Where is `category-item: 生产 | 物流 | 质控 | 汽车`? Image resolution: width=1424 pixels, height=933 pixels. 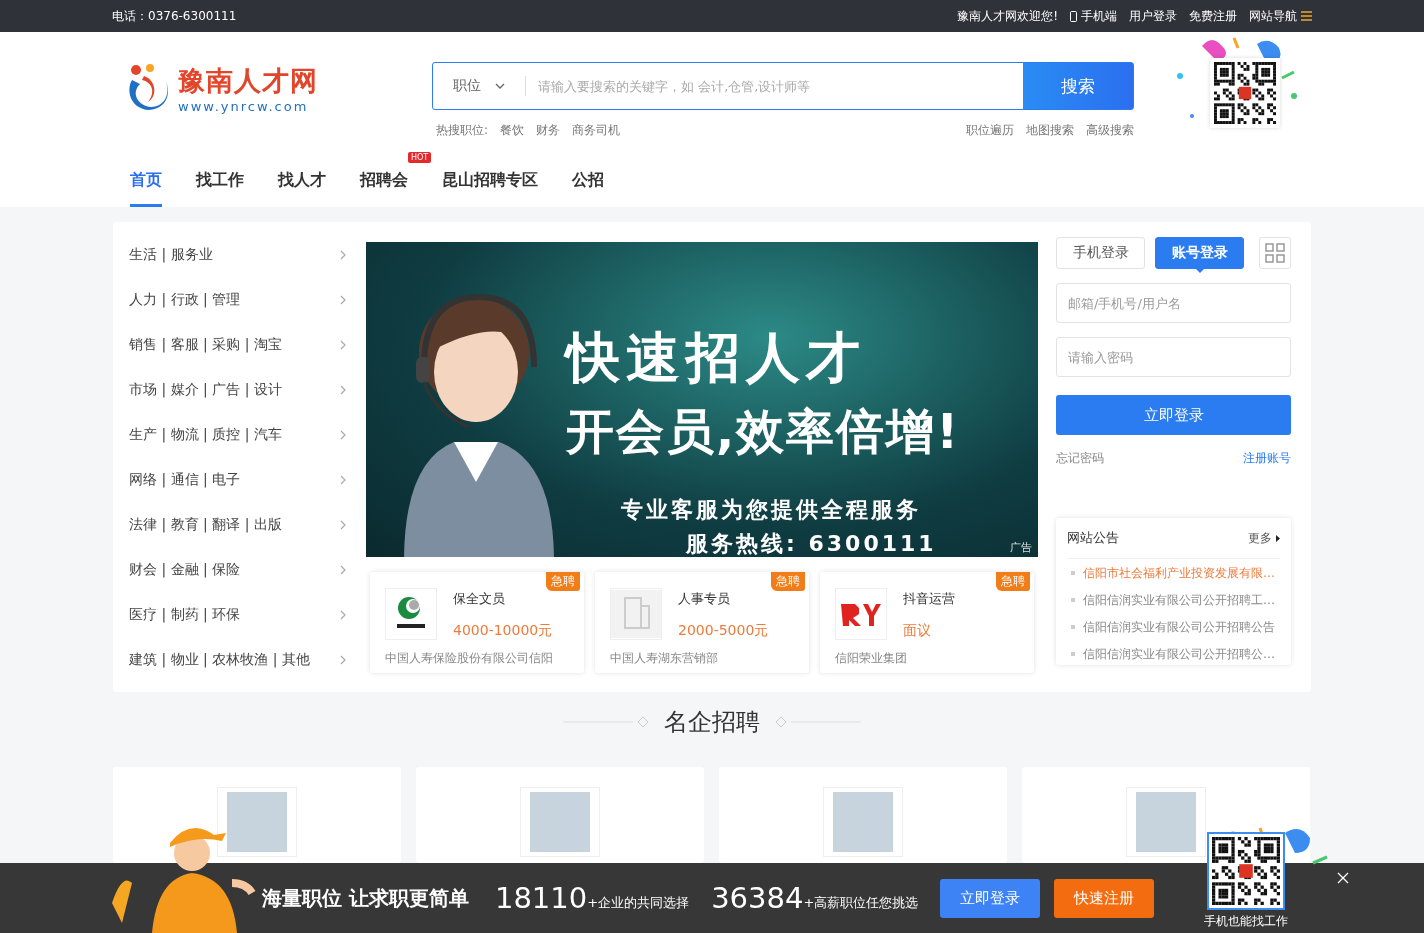 category-item: 生产 | 物流 | 质控 | 汽车 is located at coordinates (237, 434).